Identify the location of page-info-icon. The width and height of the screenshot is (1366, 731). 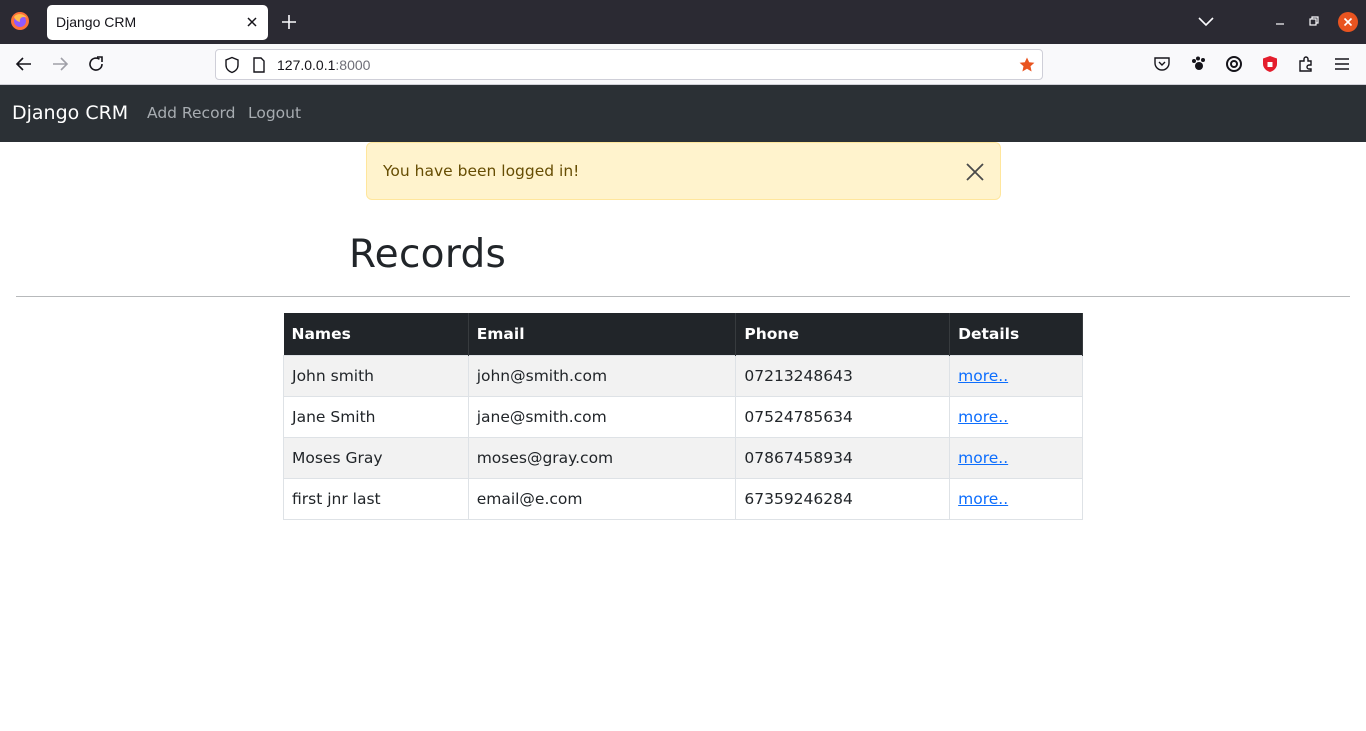
(259, 65).